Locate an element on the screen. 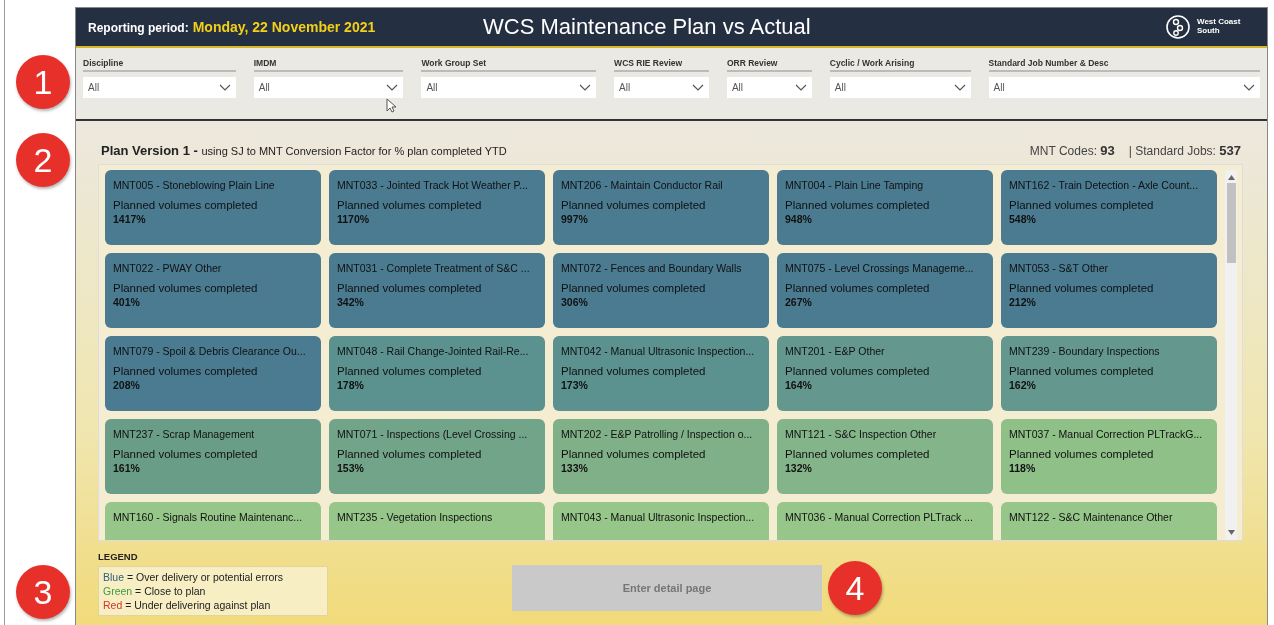  tile-title: MNT122 - S&C Maintenance Other is located at coordinates (1091, 517).